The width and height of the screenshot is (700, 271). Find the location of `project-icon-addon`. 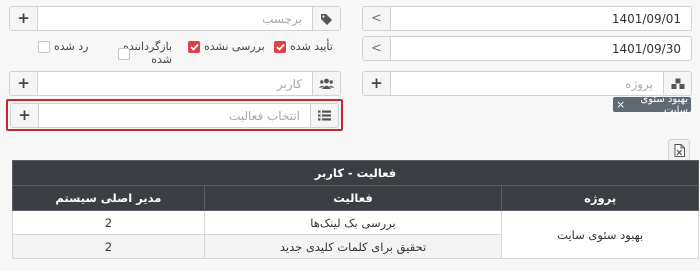

project-icon-addon is located at coordinates (677, 83).